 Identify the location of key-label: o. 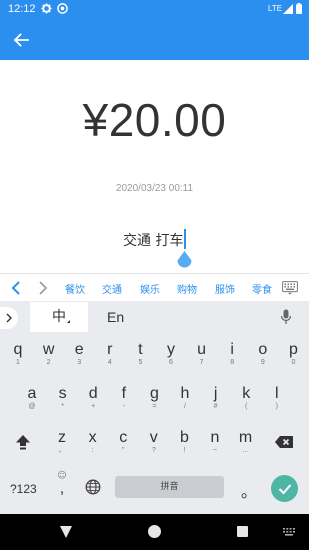
(263, 349).